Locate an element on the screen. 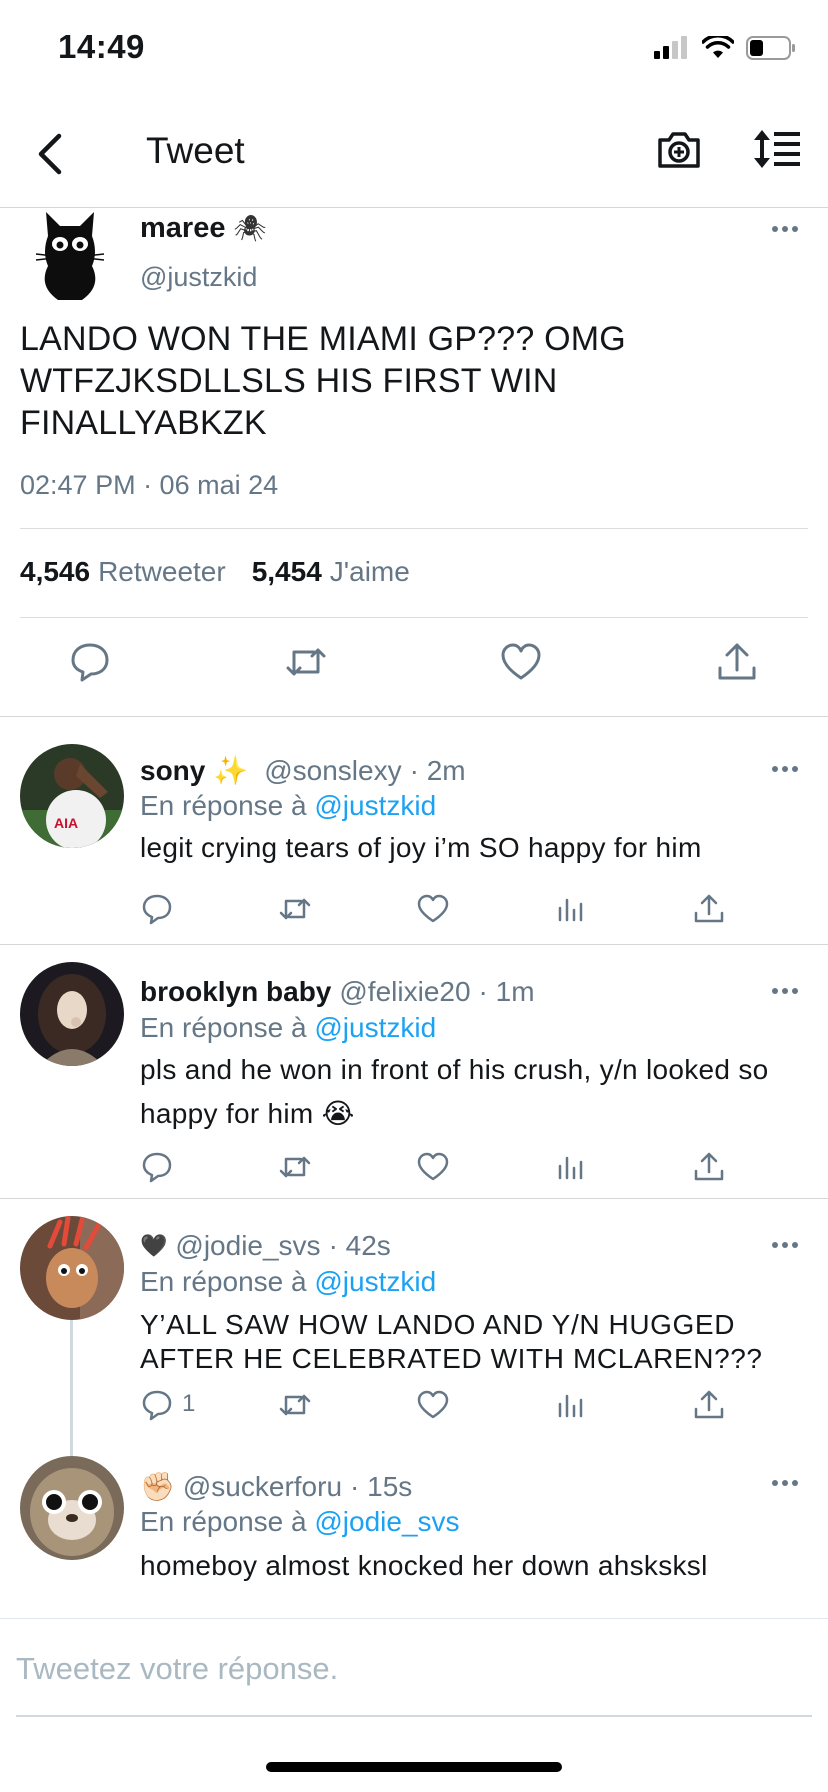  reply-author-name: ✊🏻 is located at coordinates (157, 1486).